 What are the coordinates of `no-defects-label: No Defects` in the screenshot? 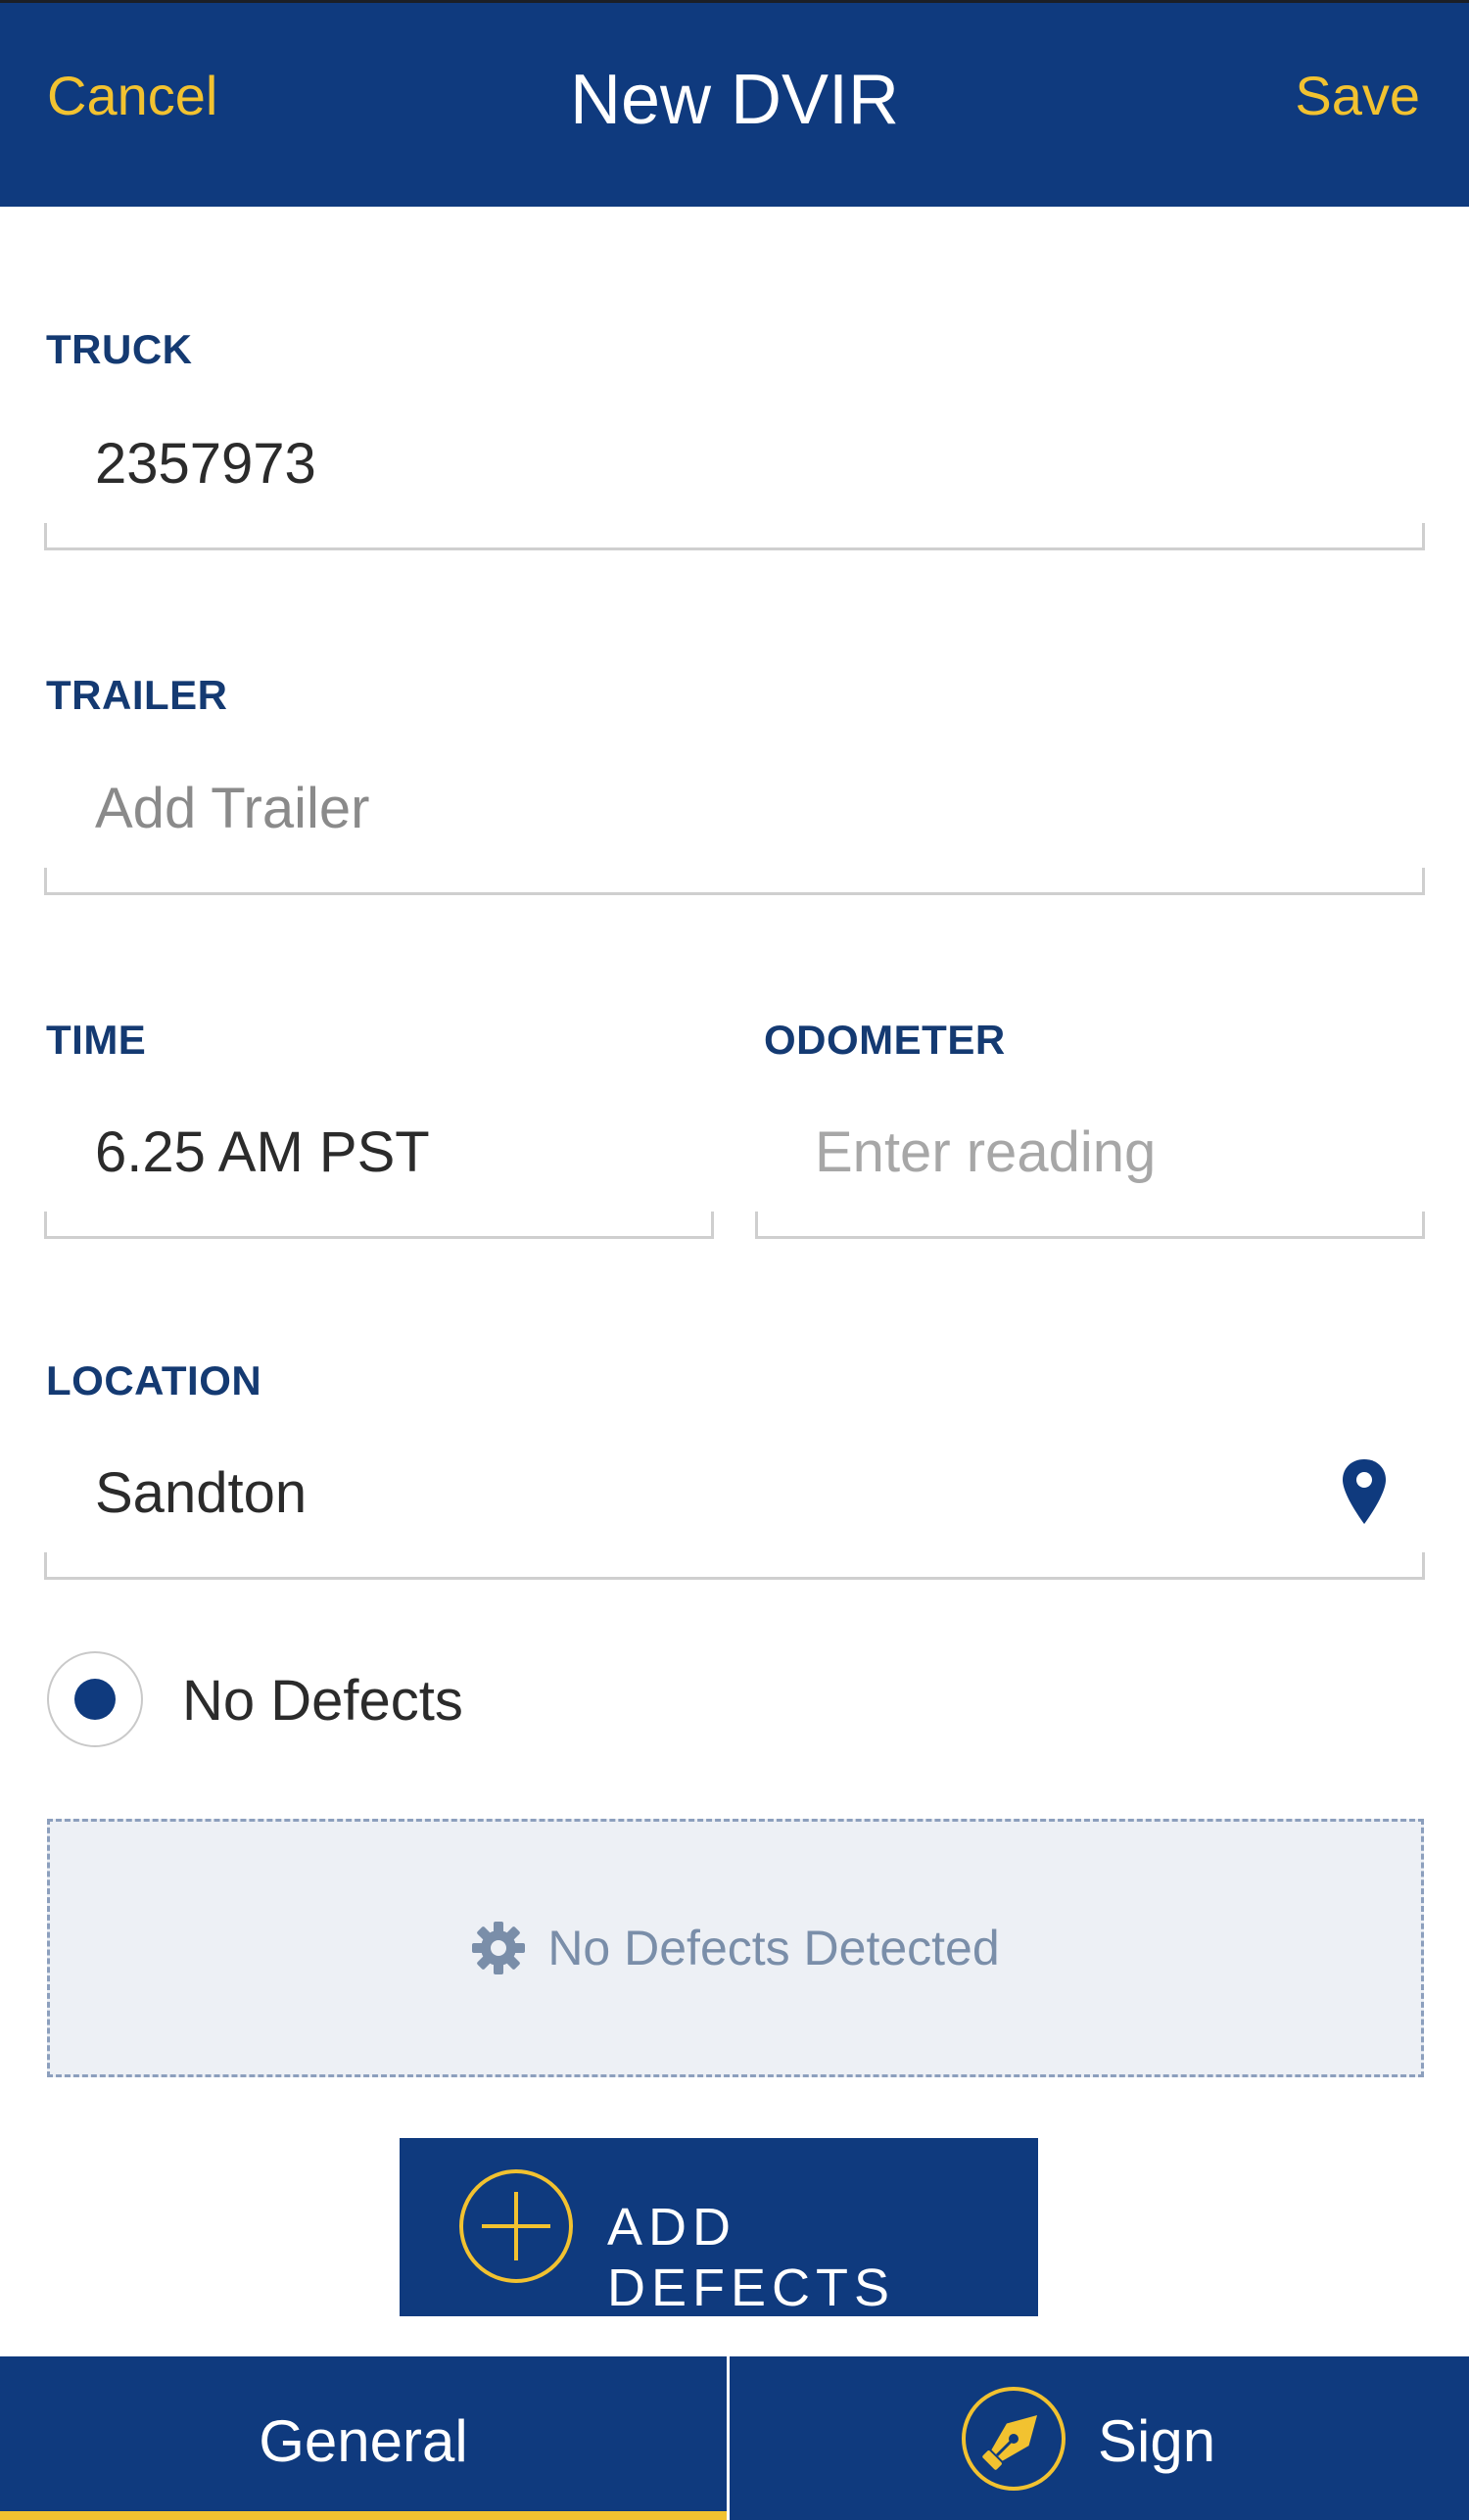 It's located at (322, 1701).